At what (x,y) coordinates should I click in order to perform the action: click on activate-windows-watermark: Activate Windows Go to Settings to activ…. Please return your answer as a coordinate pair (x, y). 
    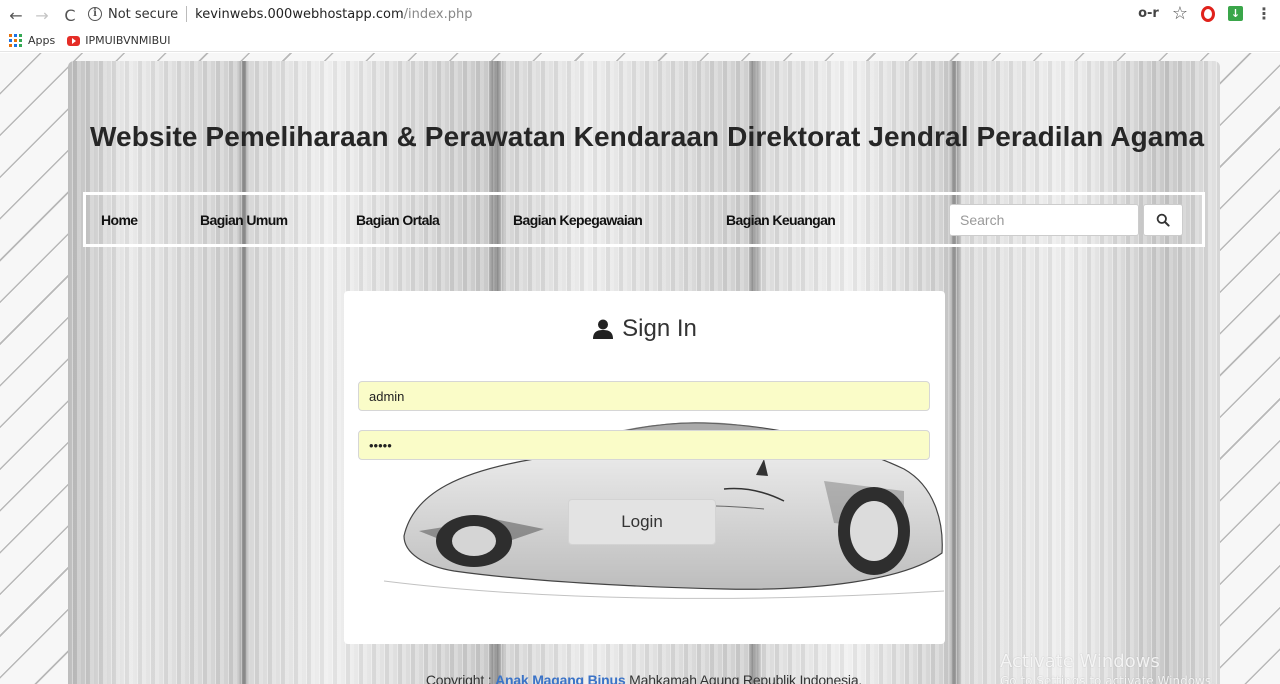
    Looking at the image, I should click on (1140, 667).